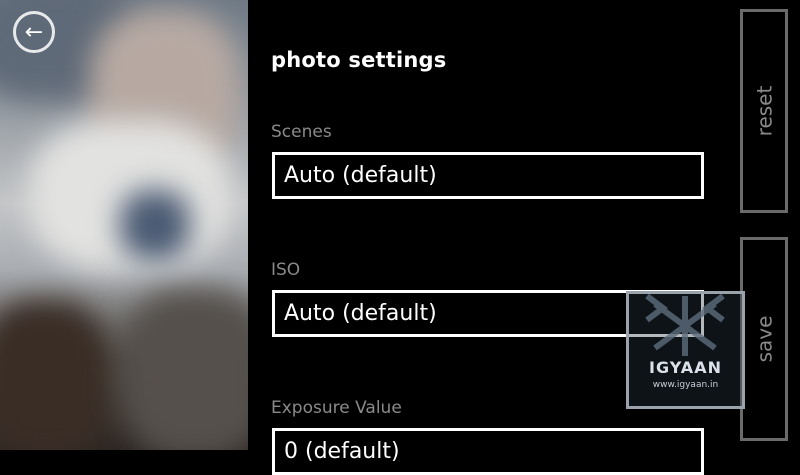 The width and height of the screenshot is (800, 475). I want to click on watermark-brand: IGYAAN, so click(685, 367).